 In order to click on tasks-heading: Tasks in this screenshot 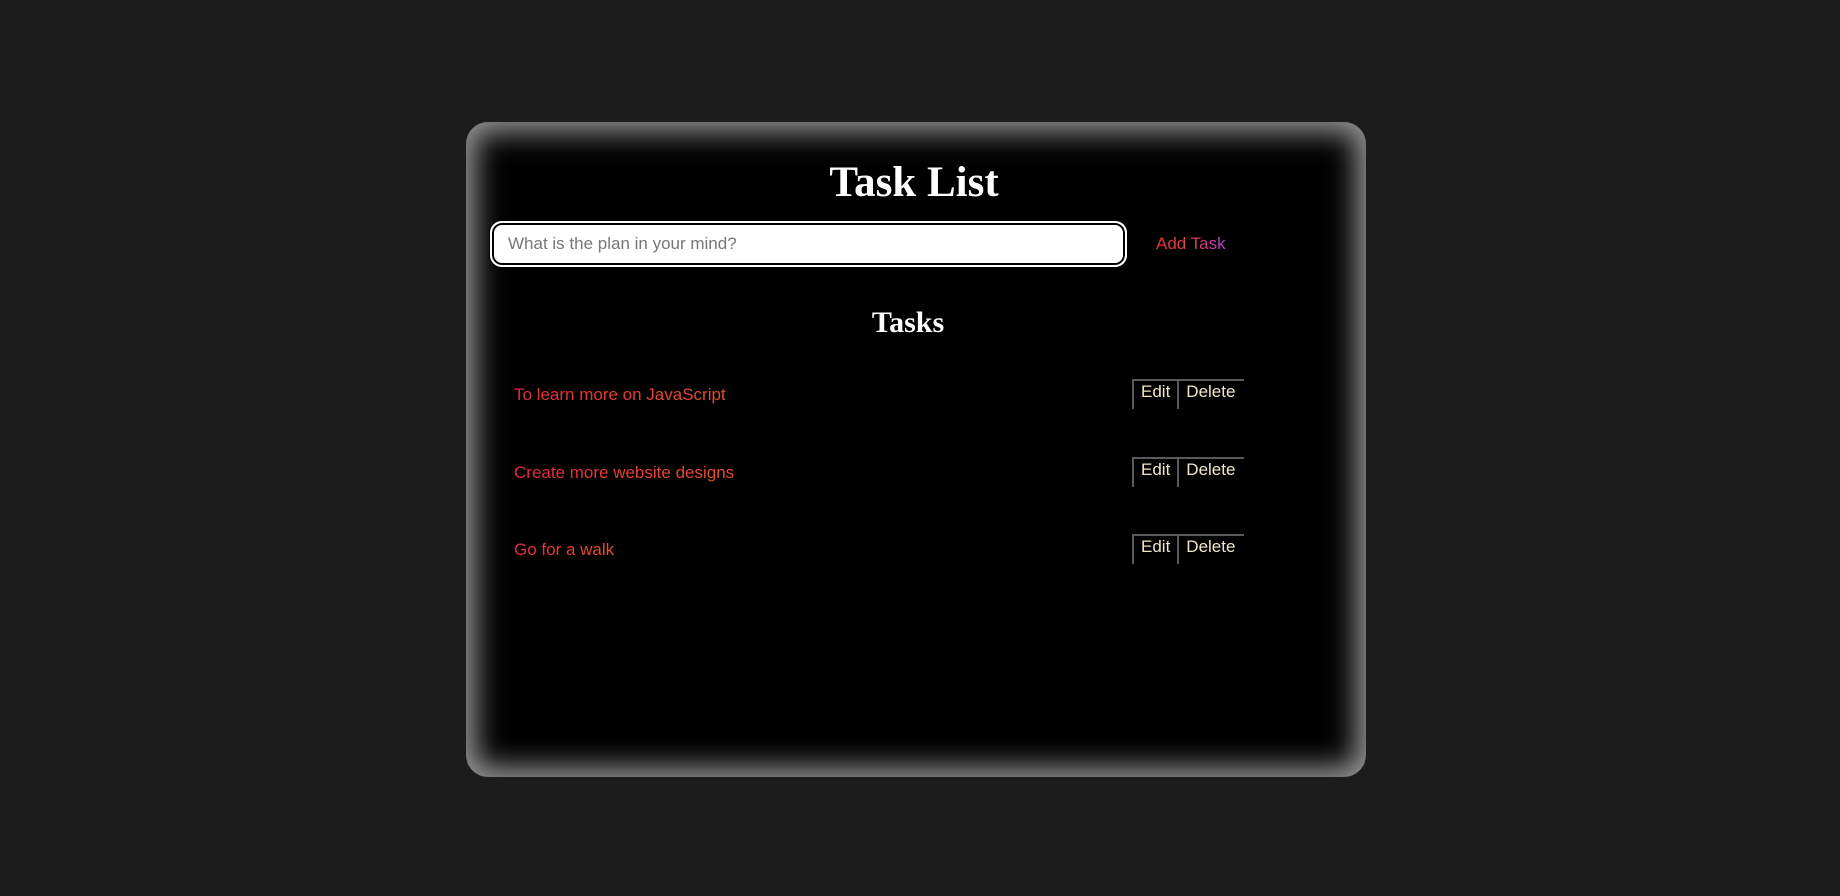, I will do `click(916, 323)`.